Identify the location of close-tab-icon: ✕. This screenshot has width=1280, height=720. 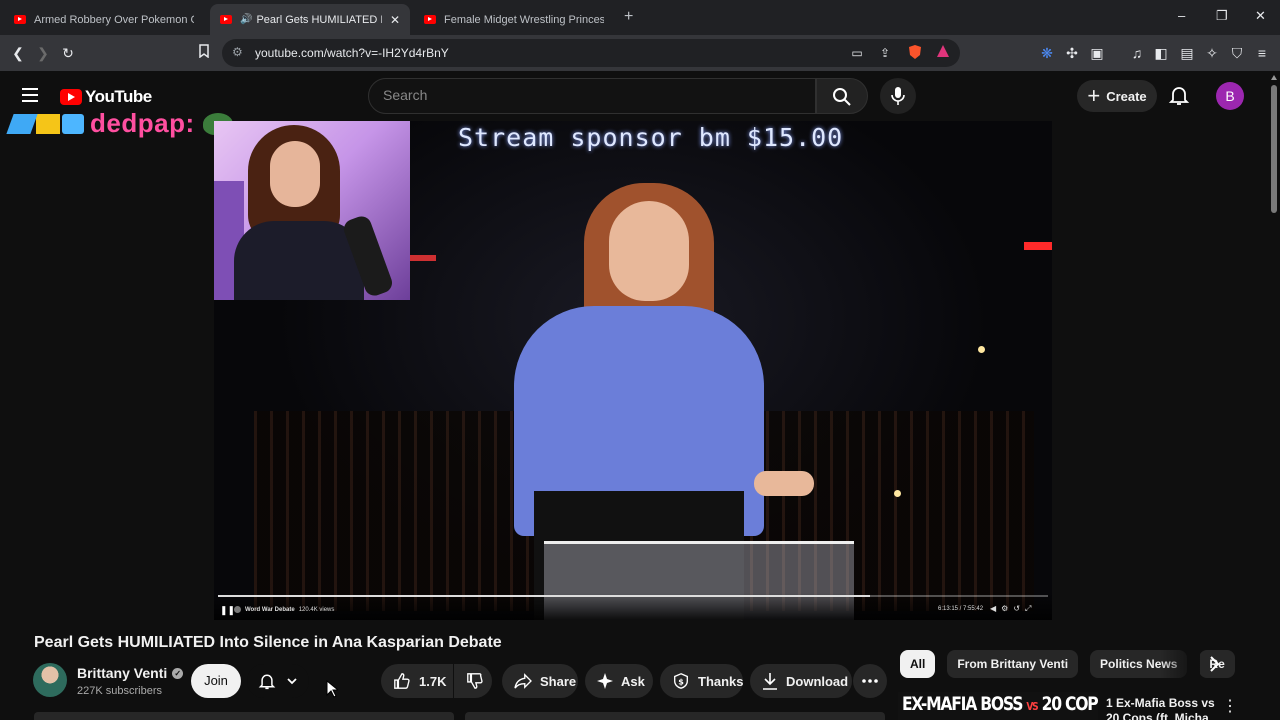
(395, 20).